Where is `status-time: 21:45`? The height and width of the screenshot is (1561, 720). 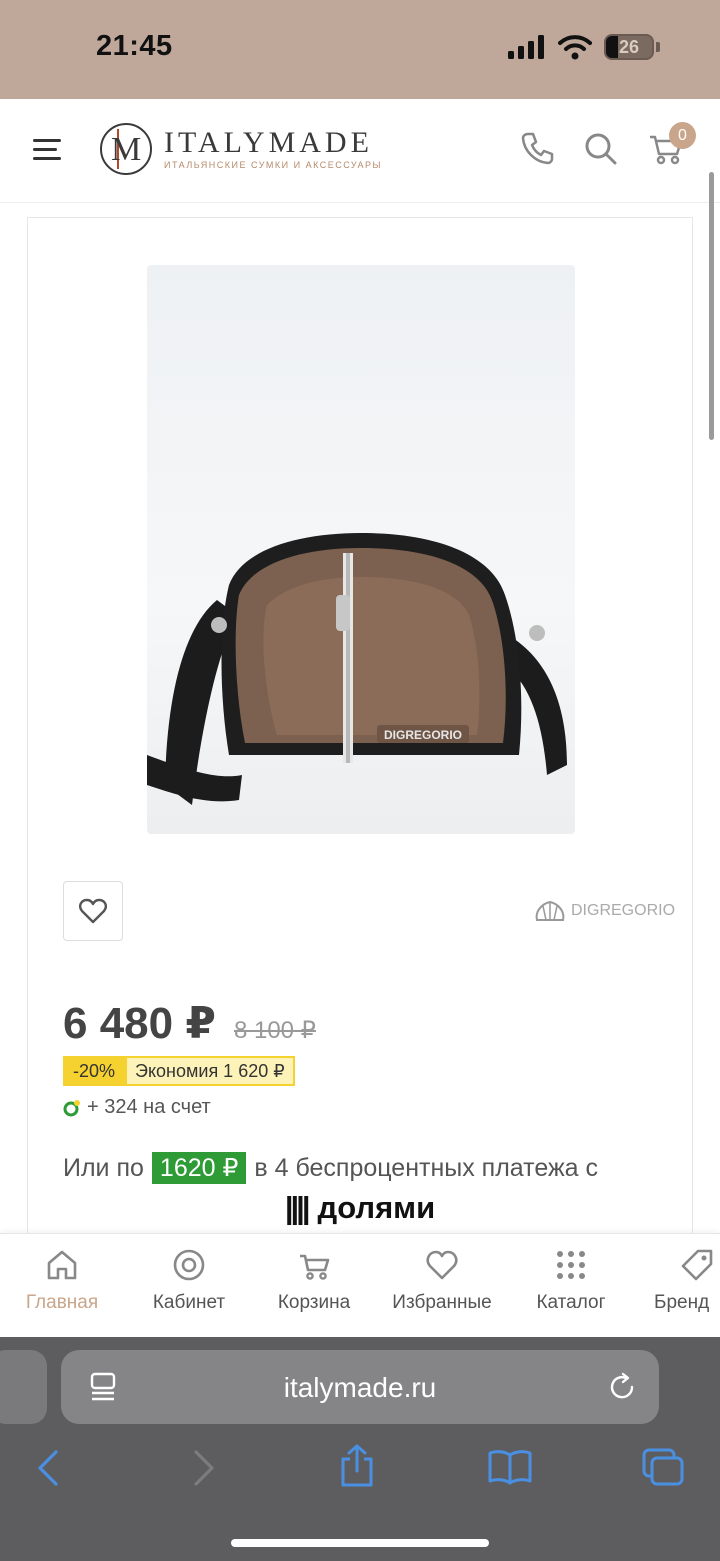
status-time: 21:45 is located at coordinates (134, 46).